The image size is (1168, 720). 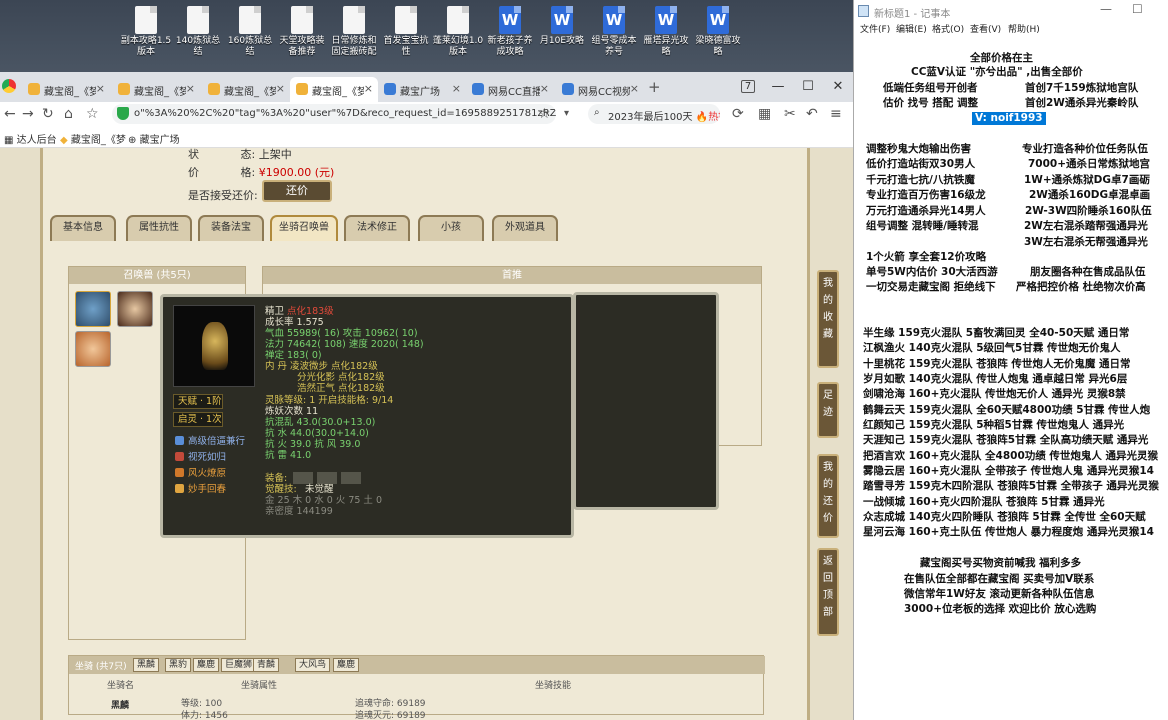 What do you see at coordinates (422, 89) in the screenshot?
I see `browser-tab: 藏宝广场 ×` at bounding box center [422, 89].